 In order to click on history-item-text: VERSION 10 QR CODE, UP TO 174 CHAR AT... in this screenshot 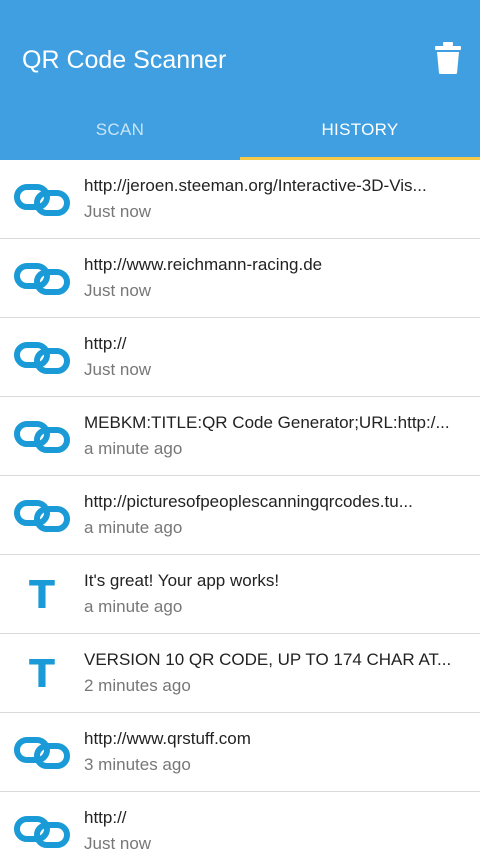, I will do `click(268, 659)`.